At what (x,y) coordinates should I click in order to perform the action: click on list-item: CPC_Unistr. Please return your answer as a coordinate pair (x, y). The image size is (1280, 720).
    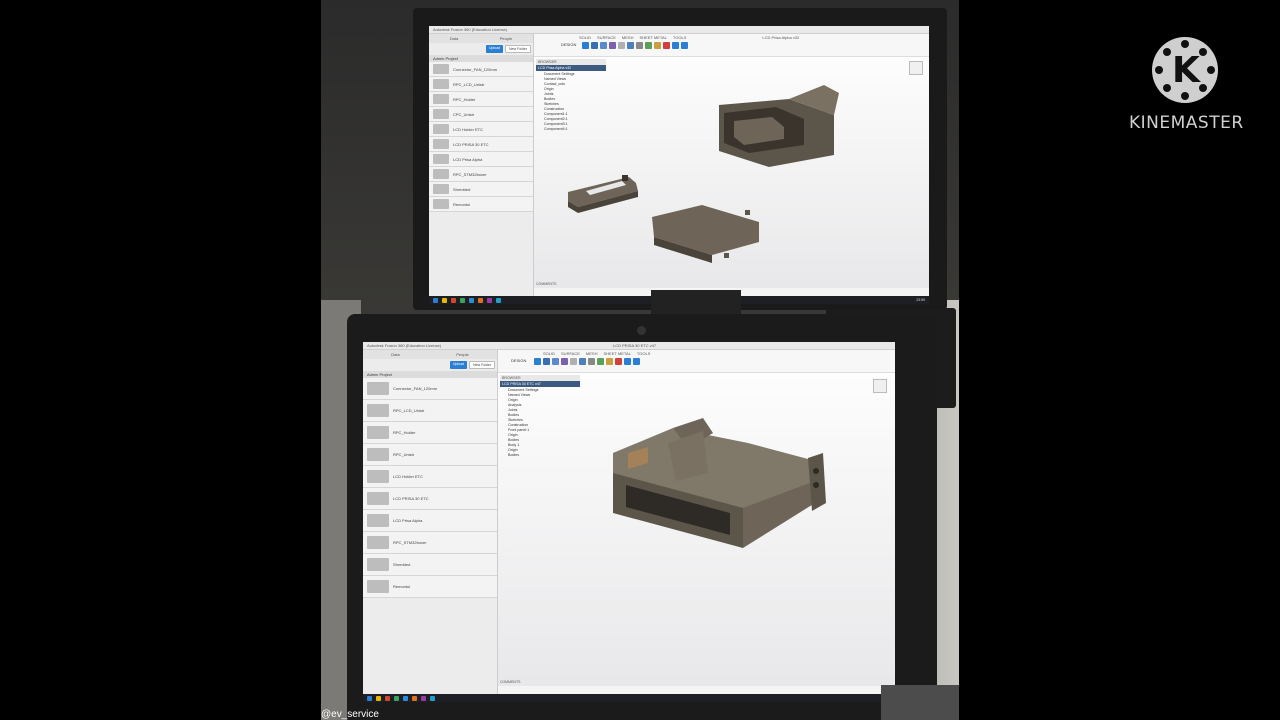
    Looking at the image, I should click on (481, 114).